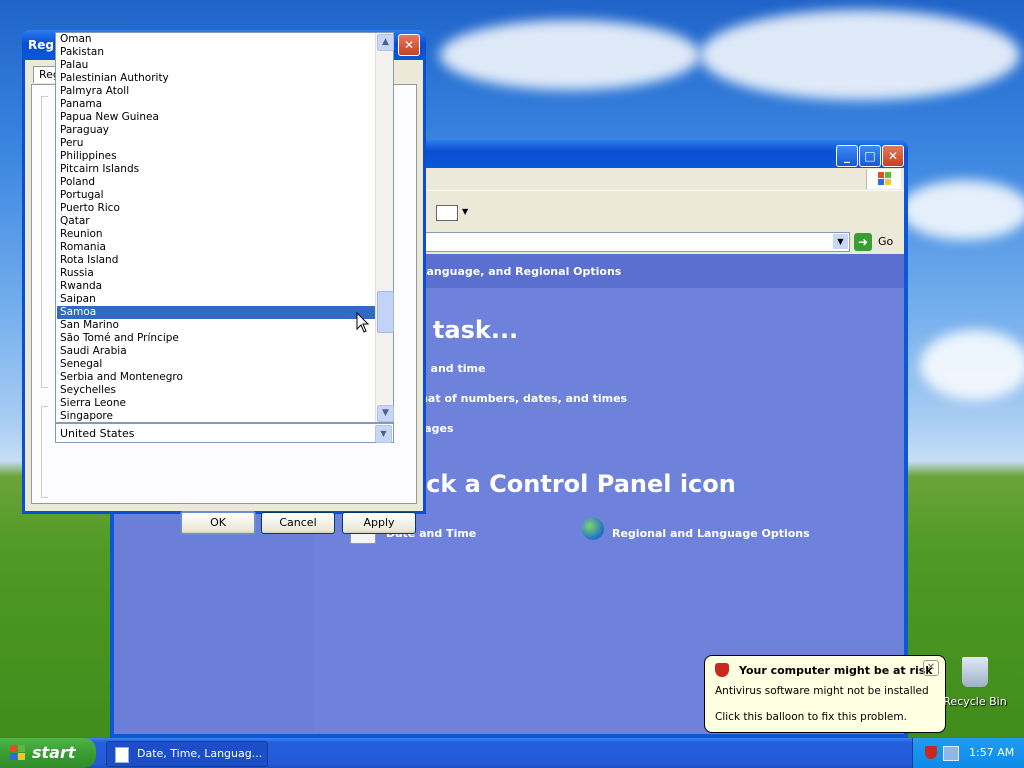  I want to click on scroll-thumb, so click(385, 312).